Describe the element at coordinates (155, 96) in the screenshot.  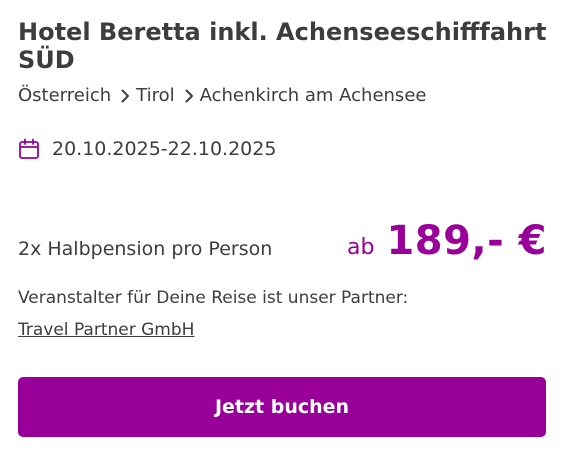
I see `breadcrumb-item-region: Tirol` at that location.